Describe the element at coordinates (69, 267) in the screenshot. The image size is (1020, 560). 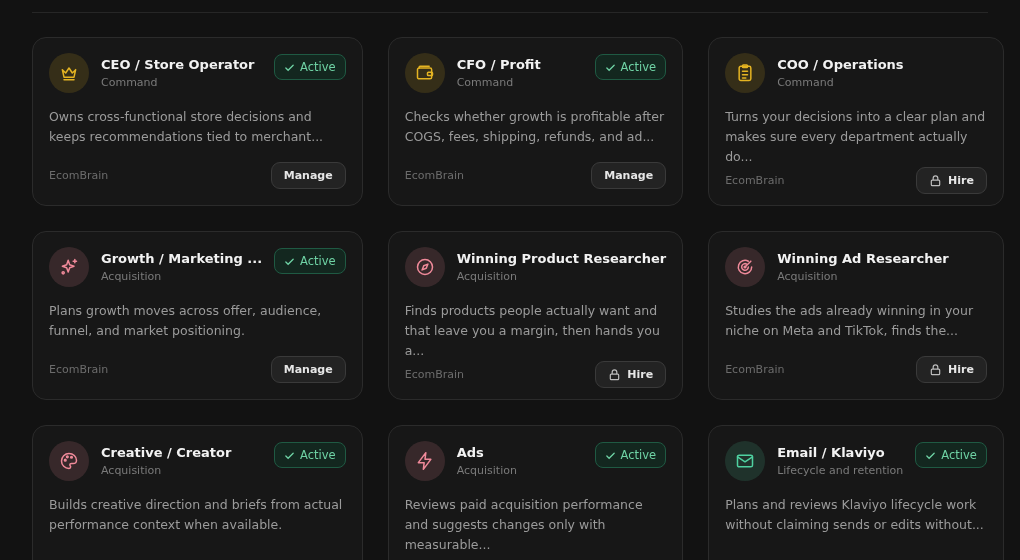
I see `sparkle-icon` at that location.